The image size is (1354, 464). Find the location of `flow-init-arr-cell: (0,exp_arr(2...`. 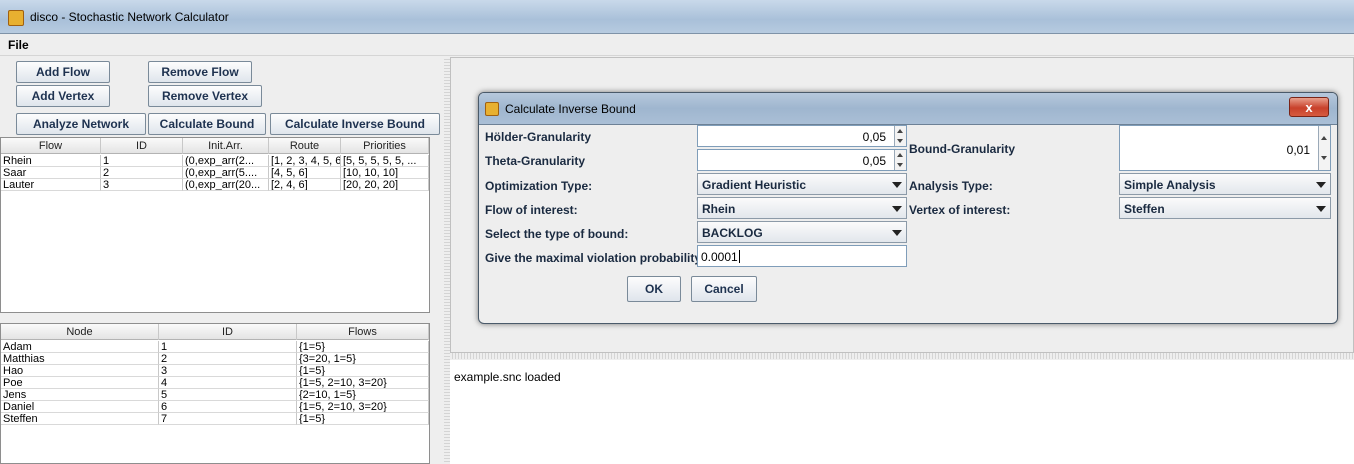

flow-init-arr-cell: (0,exp_arr(2... is located at coordinates (226, 161).